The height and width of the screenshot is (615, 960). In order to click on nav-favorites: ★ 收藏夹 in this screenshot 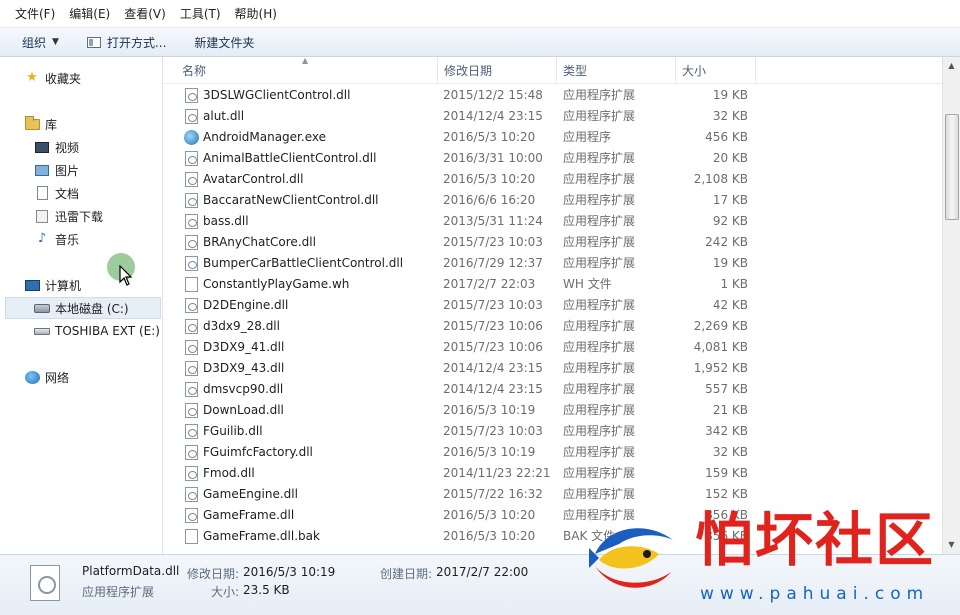, I will do `click(81, 78)`.